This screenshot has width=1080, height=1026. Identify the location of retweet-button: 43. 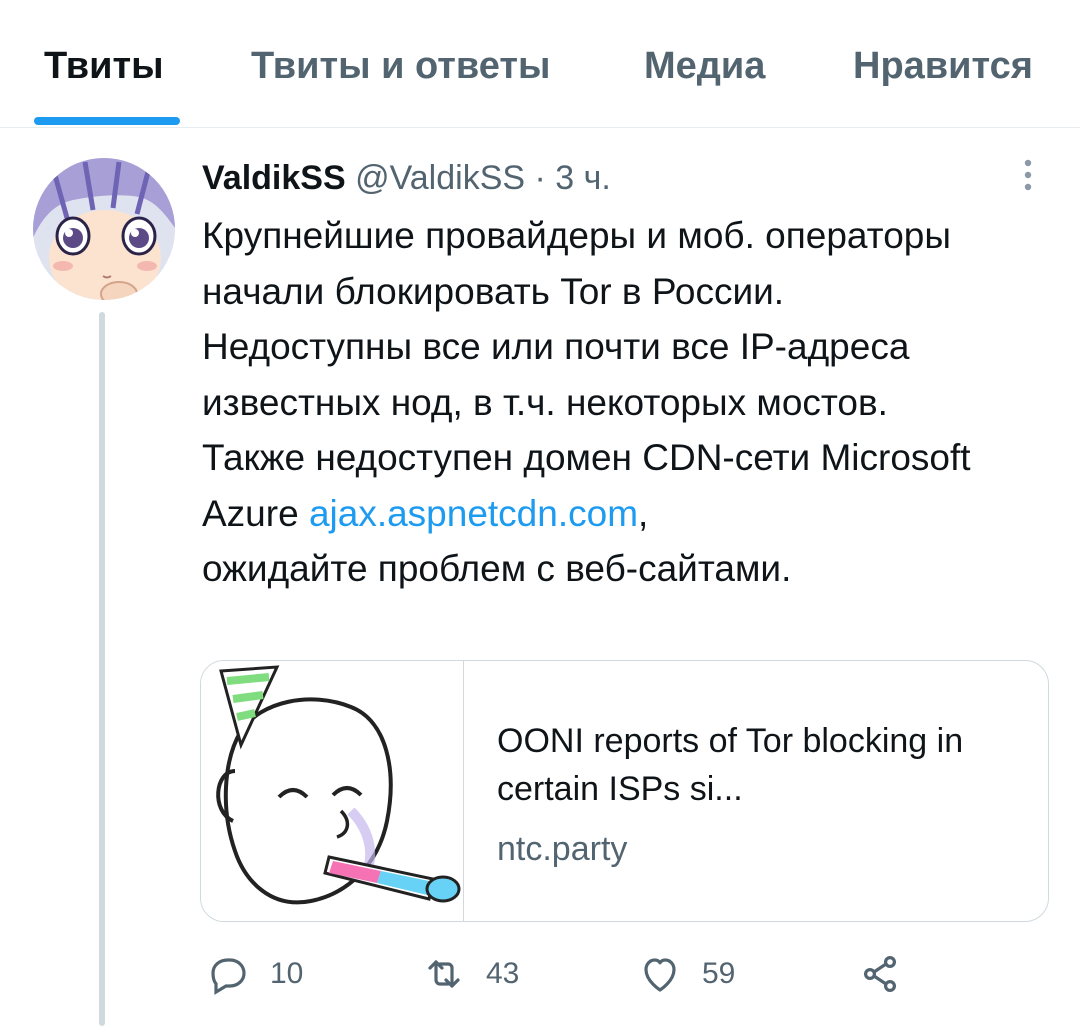
(469, 974).